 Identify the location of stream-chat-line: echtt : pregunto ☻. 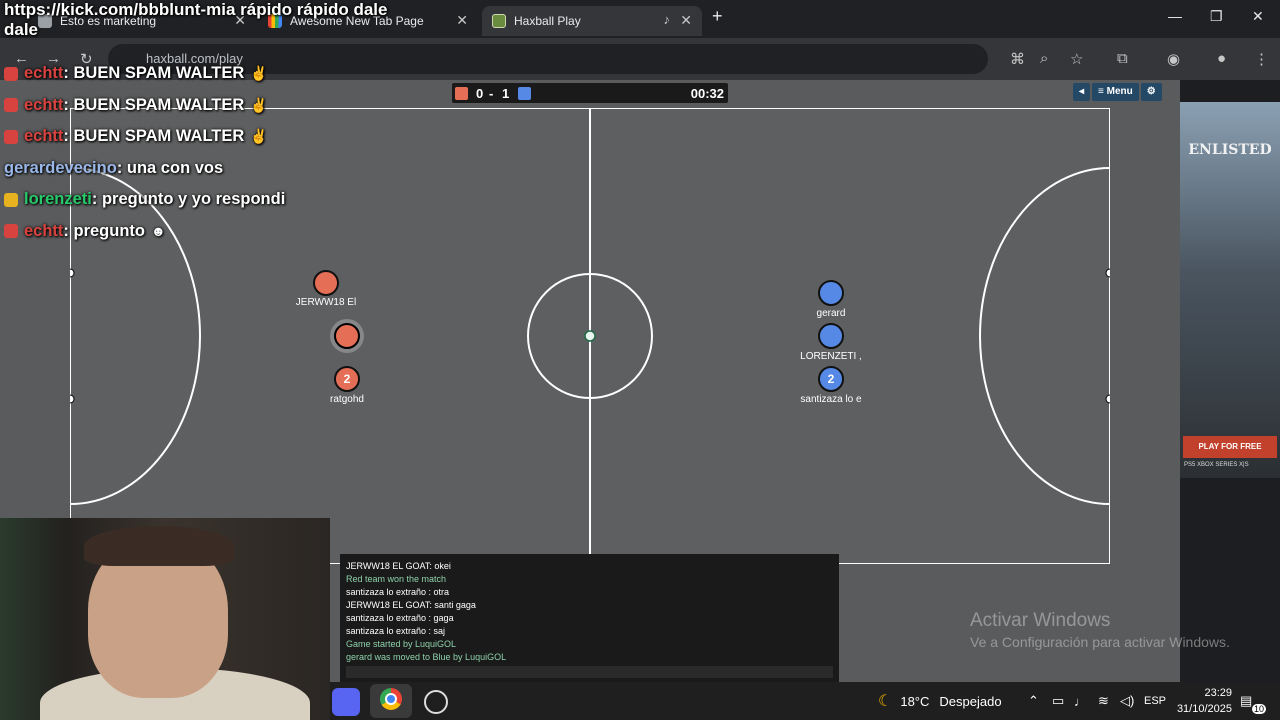
(214, 232).